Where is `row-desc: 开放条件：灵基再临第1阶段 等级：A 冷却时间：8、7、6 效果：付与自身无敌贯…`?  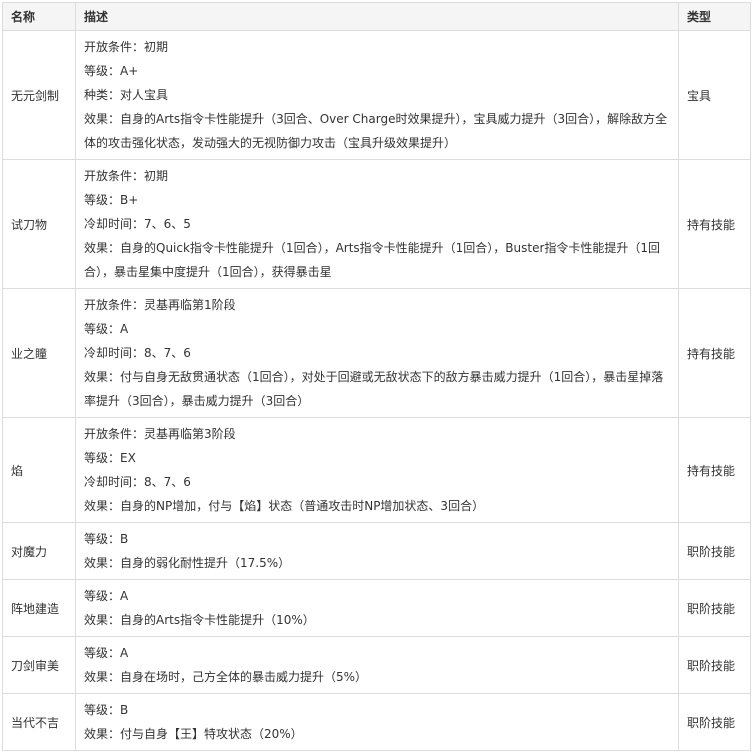 row-desc: 开放条件：灵基再临第1阶段 等级：A 冷却时间：8、7、6 效果：付与自身无敌贯… is located at coordinates (377, 353).